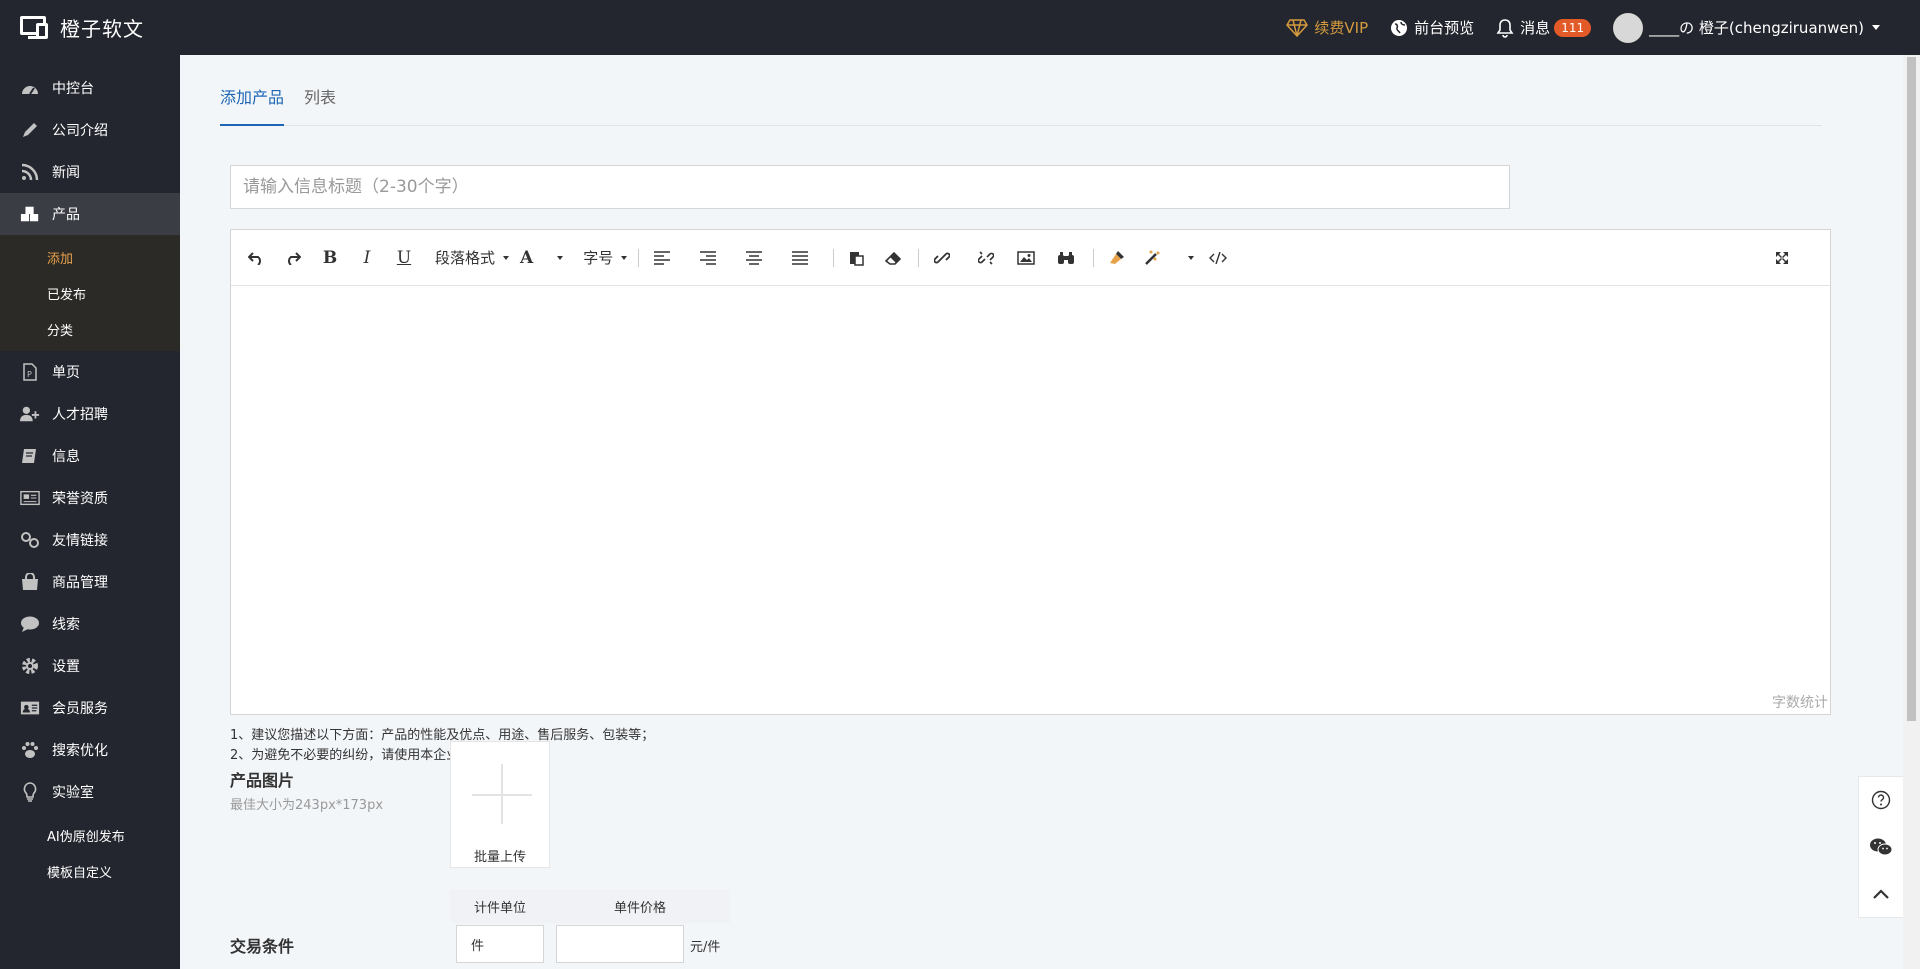 The width and height of the screenshot is (1920, 969). I want to click on sidebar-item-label: 中控台, so click(73, 89).